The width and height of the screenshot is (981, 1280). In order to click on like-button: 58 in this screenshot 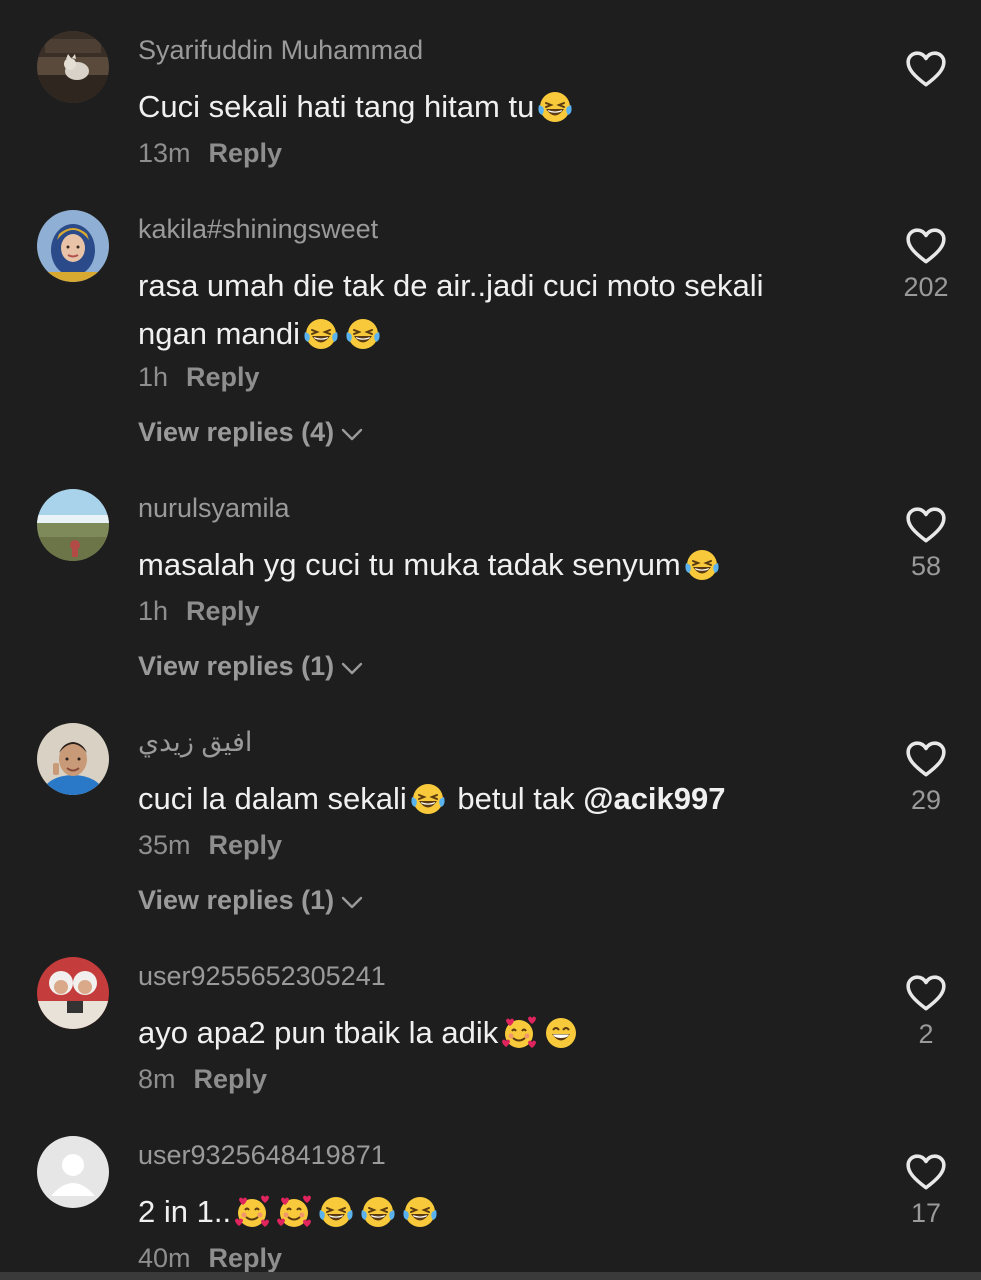, I will do `click(926, 543)`.